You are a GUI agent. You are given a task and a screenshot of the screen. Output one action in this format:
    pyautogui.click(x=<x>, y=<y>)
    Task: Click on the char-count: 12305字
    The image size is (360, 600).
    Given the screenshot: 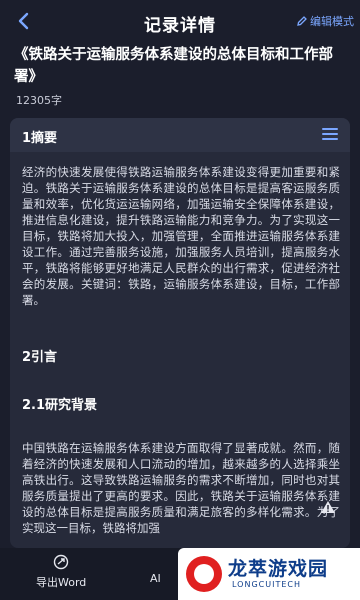 What is the action you would take?
    pyautogui.click(x=39, y=100)
    